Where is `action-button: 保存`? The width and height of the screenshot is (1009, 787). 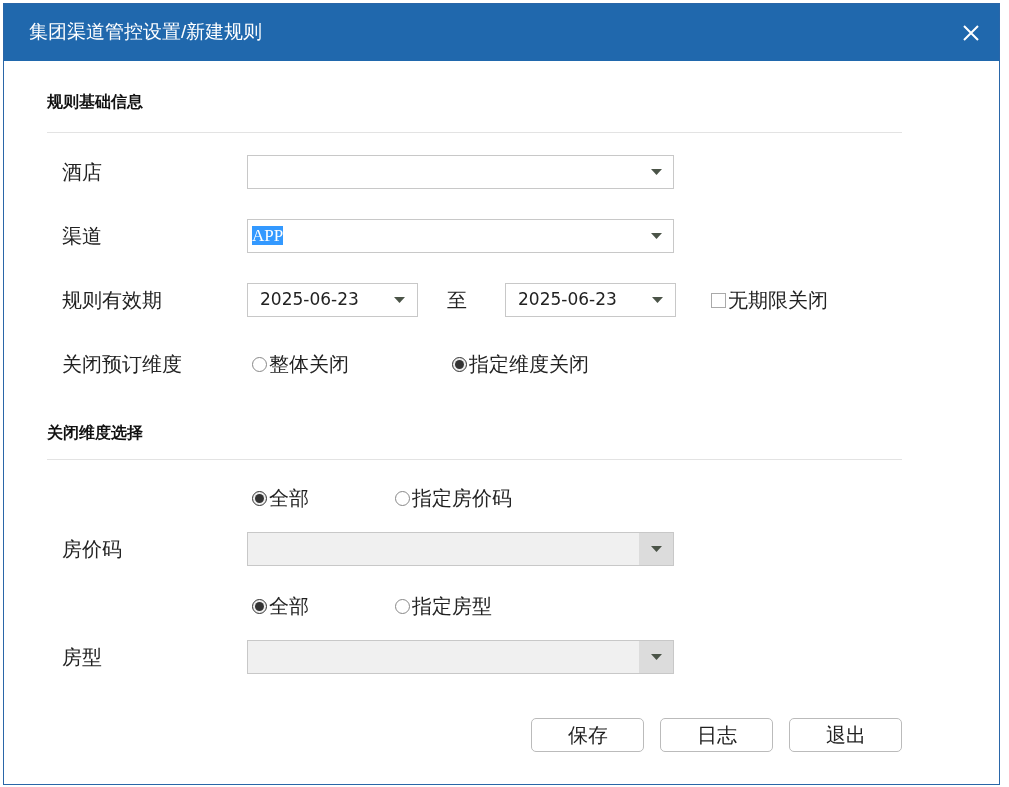
action-button: 保存 is located at coordinates (587, 735).